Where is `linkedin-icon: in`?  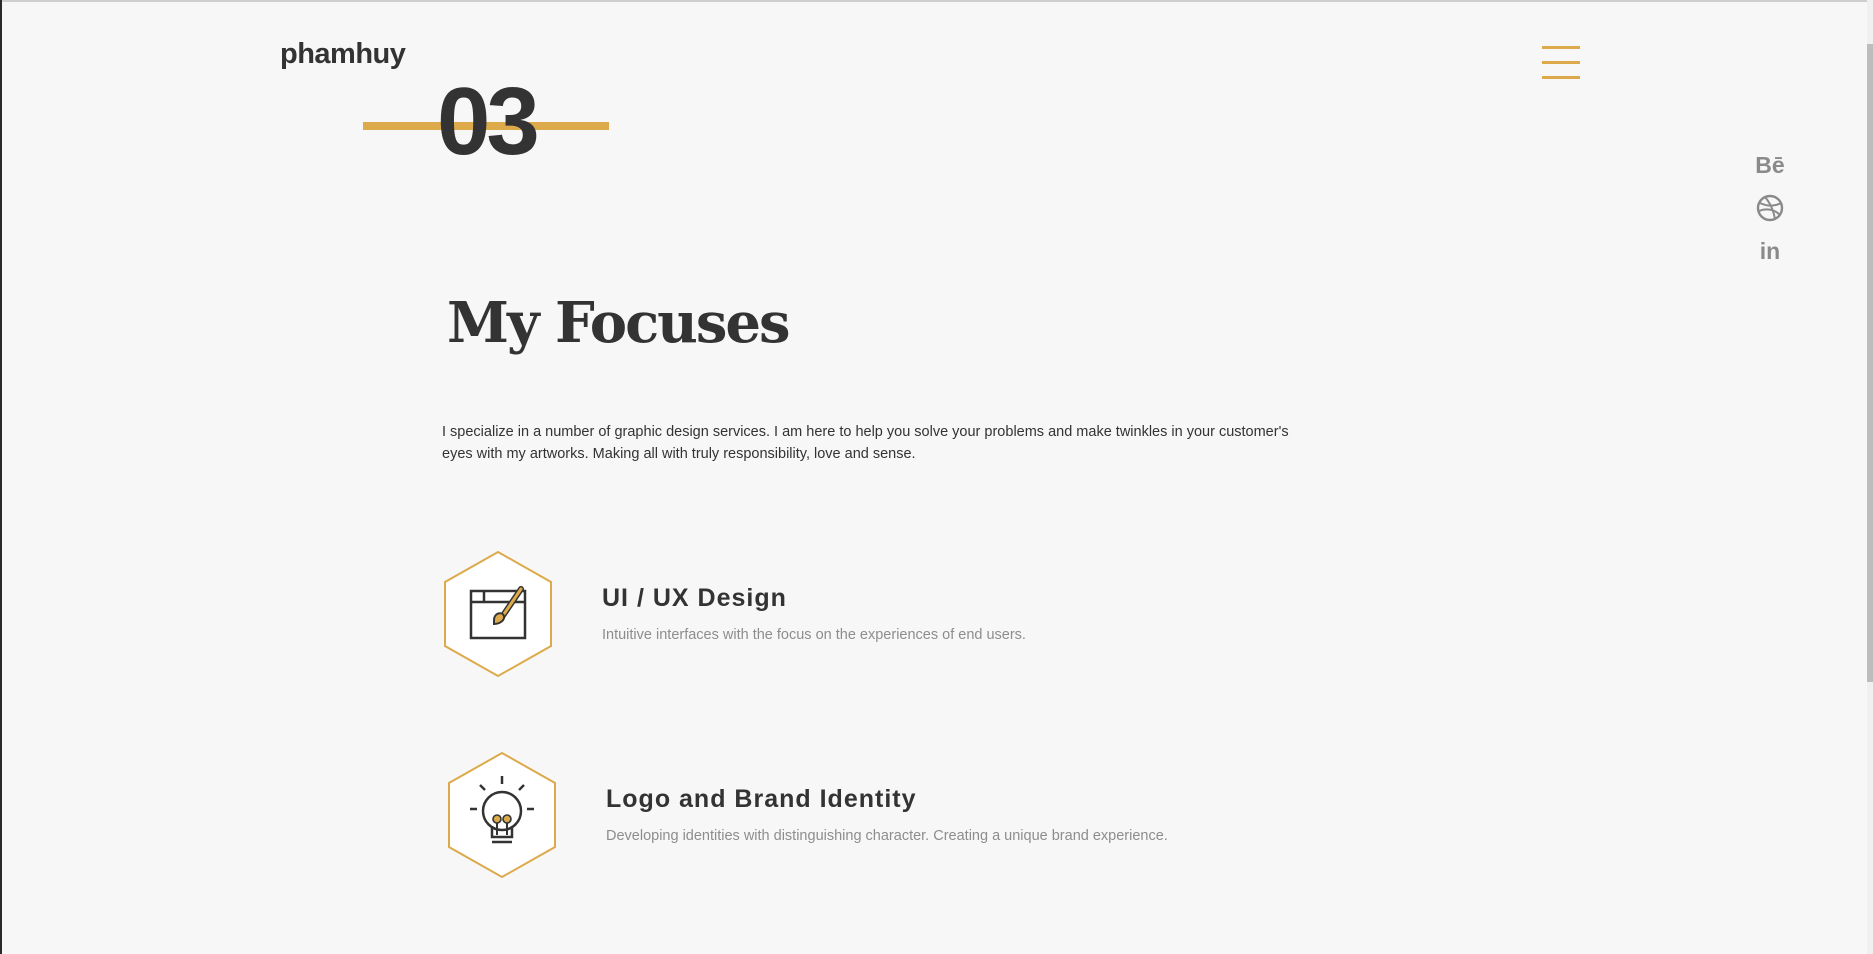
linkedin-icon: in is located at coordinates (1770, 251).